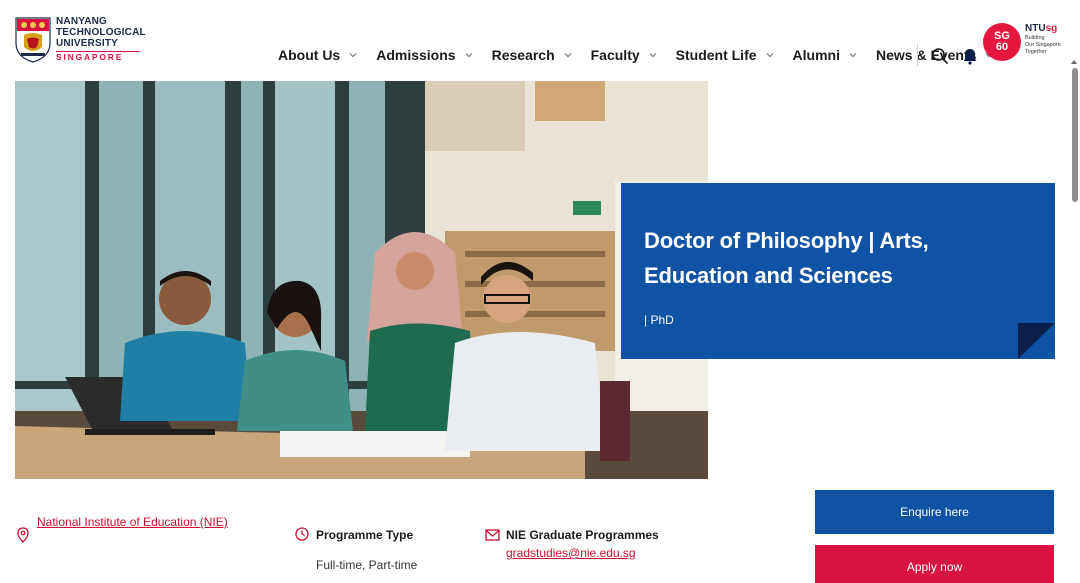 The height and width of the screenshot is (583, 1080). I want to click on contact-label: NIE Graduate Programmes, so click(582, 535).